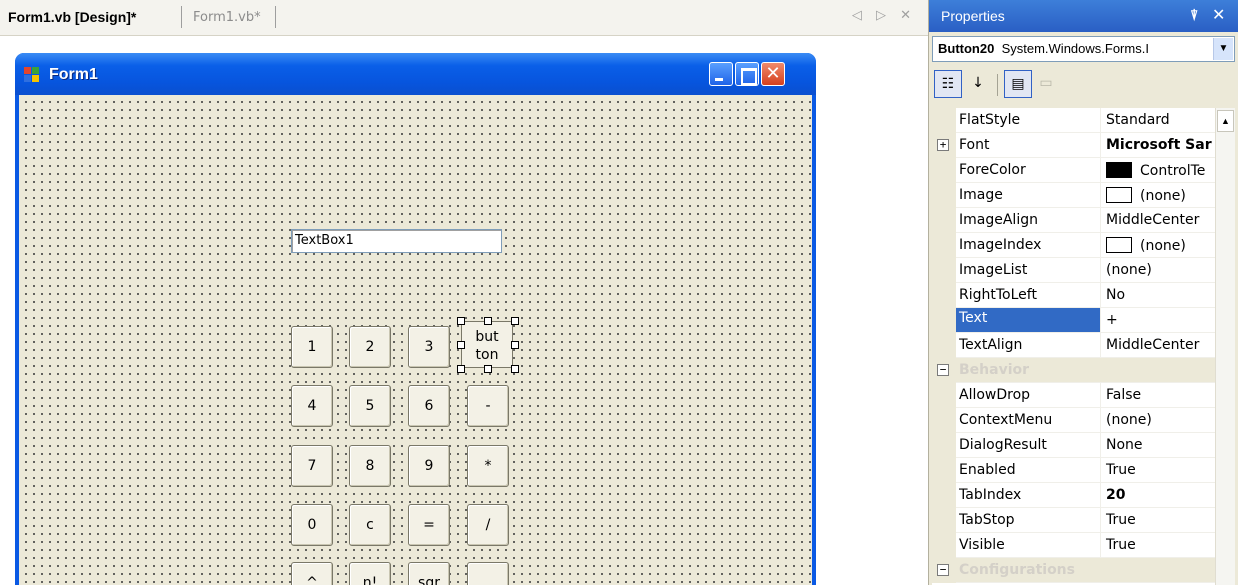  Describe the element at coordinates (948, 84) in the screenshot. I see `categorized-icon: ☷` at that location.